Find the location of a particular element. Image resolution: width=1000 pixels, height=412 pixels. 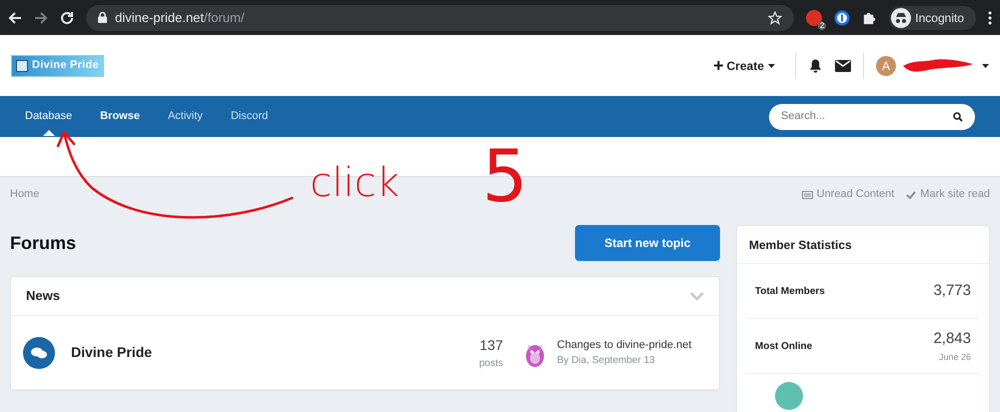

checkmark-icon is located at coordinates (911, 194).